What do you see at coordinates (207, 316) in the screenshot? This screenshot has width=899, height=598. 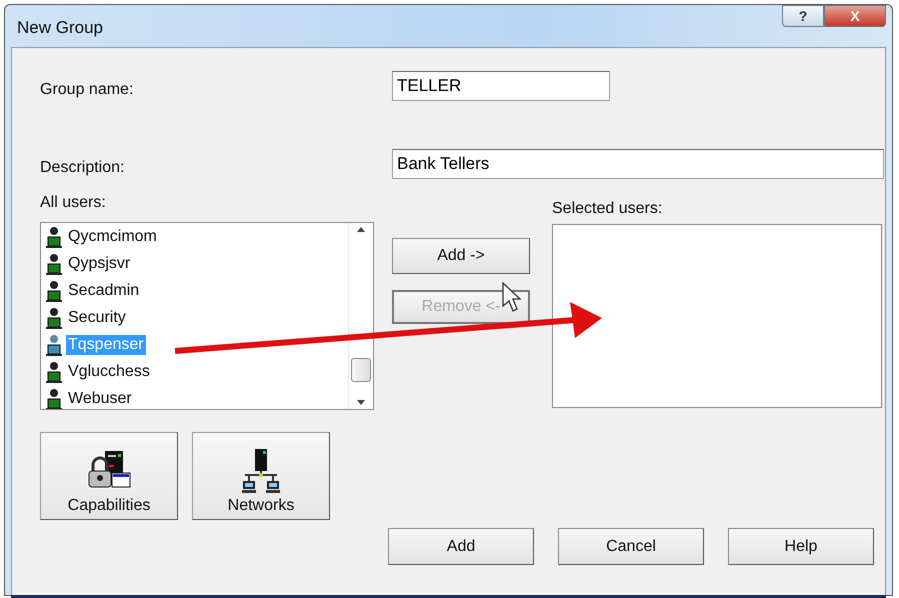 I see `user-list: Qycmcimom Qypsjsvr Secadmin Security Tqspenser Vglucchess Webuser` at bounding box center [207, 316].